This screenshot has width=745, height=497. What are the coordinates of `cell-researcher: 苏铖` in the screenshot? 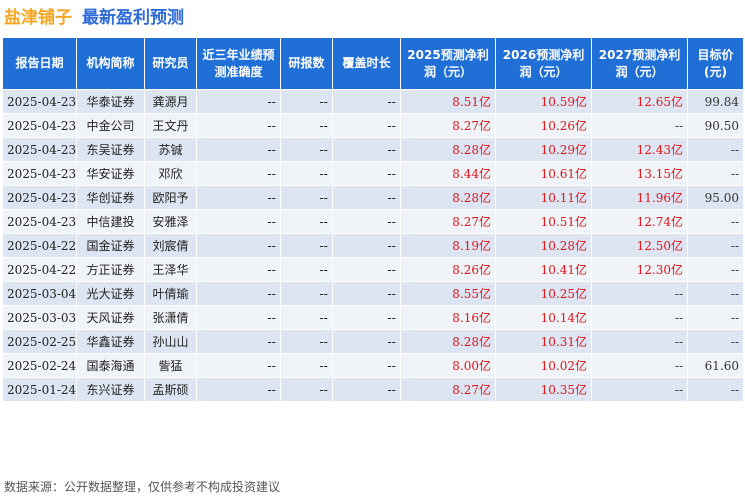 It's located at (170, 149).